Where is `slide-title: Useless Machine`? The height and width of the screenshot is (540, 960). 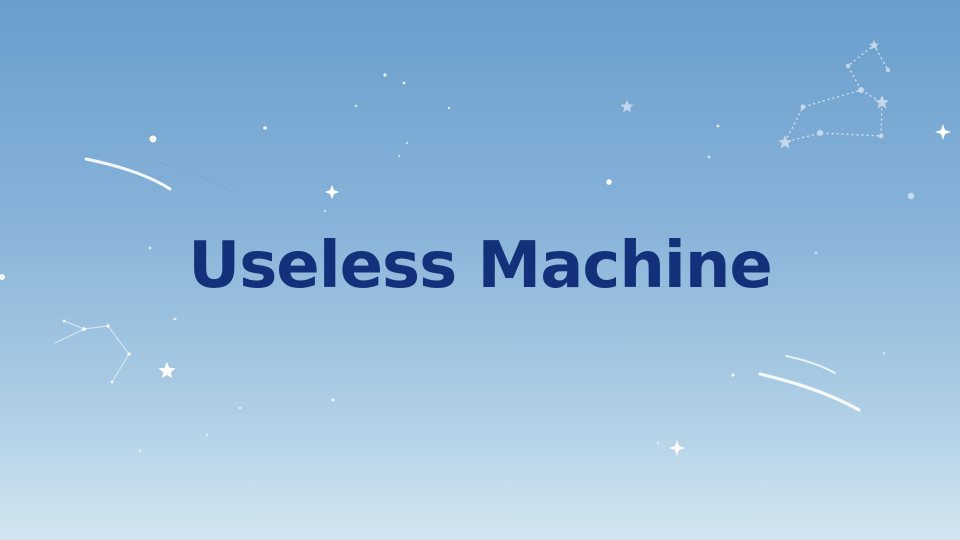
slide-title: Useless Machine is located at coordinates (480, 266).